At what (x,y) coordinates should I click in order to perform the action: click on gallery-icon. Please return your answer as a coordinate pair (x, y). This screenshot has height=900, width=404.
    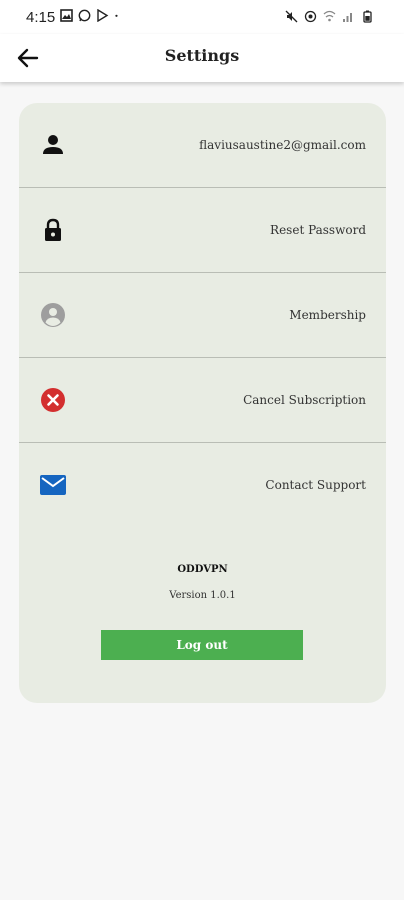
    Looking at the image, I should click on (66, 15).